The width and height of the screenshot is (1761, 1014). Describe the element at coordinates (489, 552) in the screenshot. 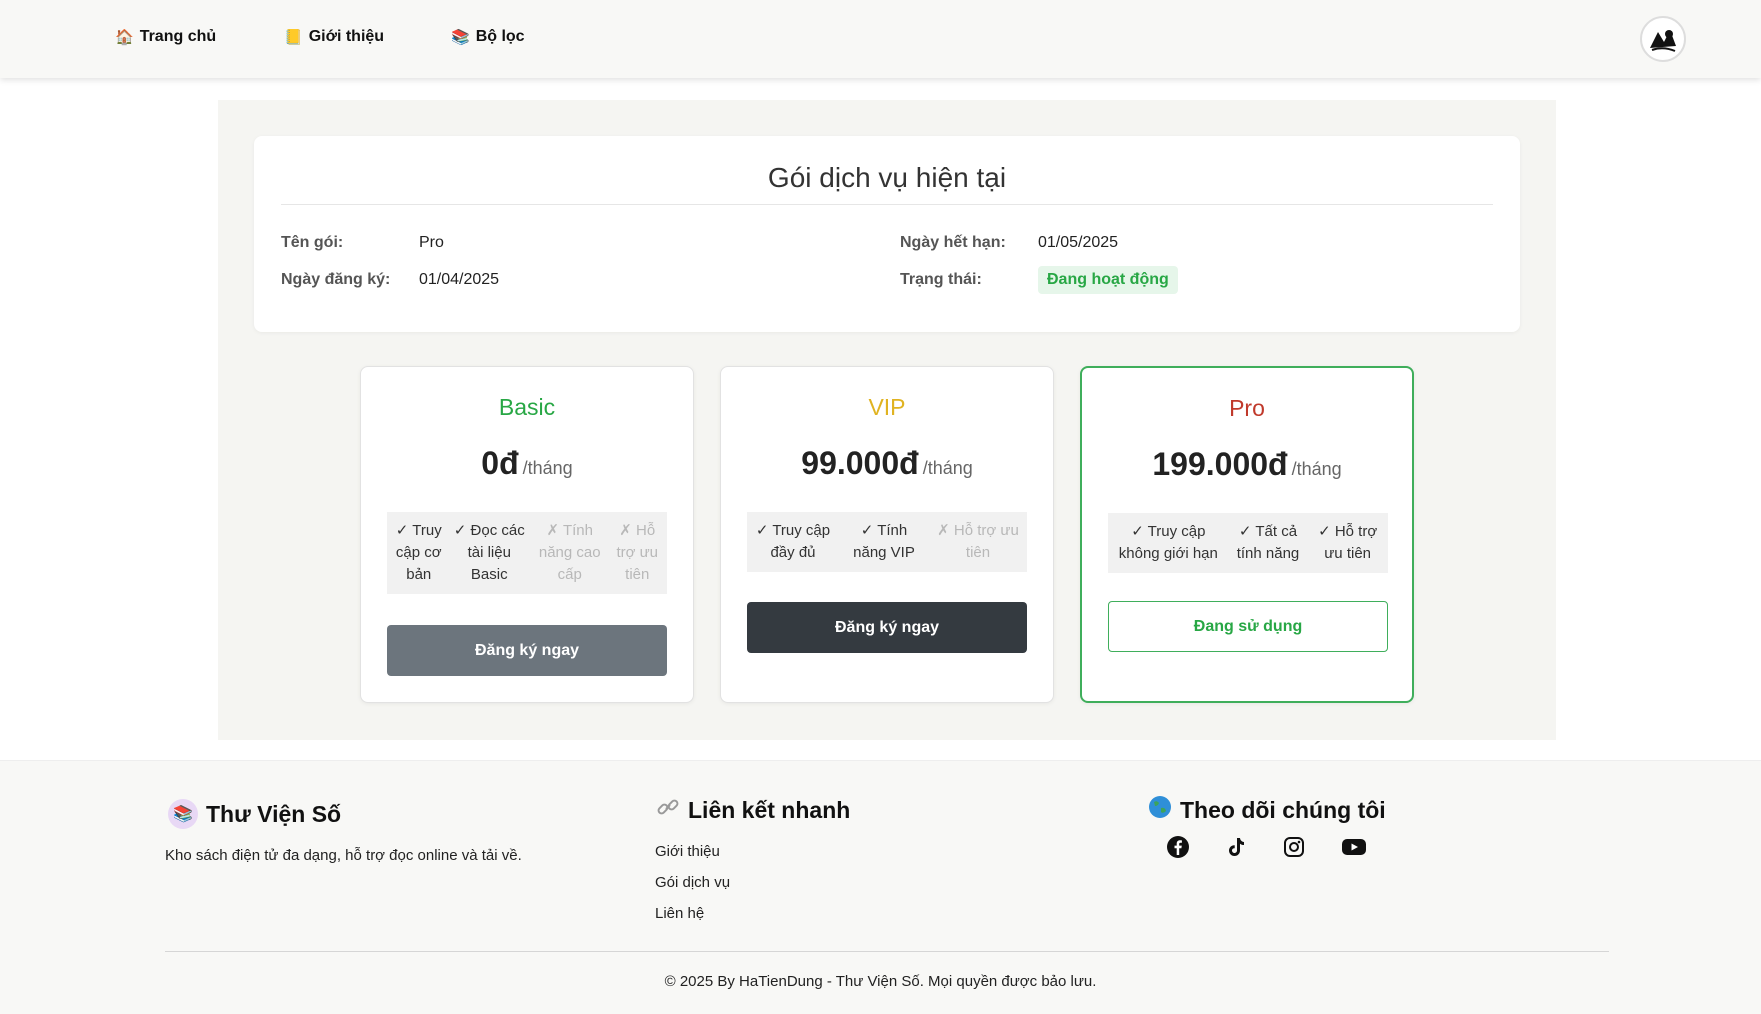

I see `feature-item: ✓ Đọc các tài liệu Basic` at that location.